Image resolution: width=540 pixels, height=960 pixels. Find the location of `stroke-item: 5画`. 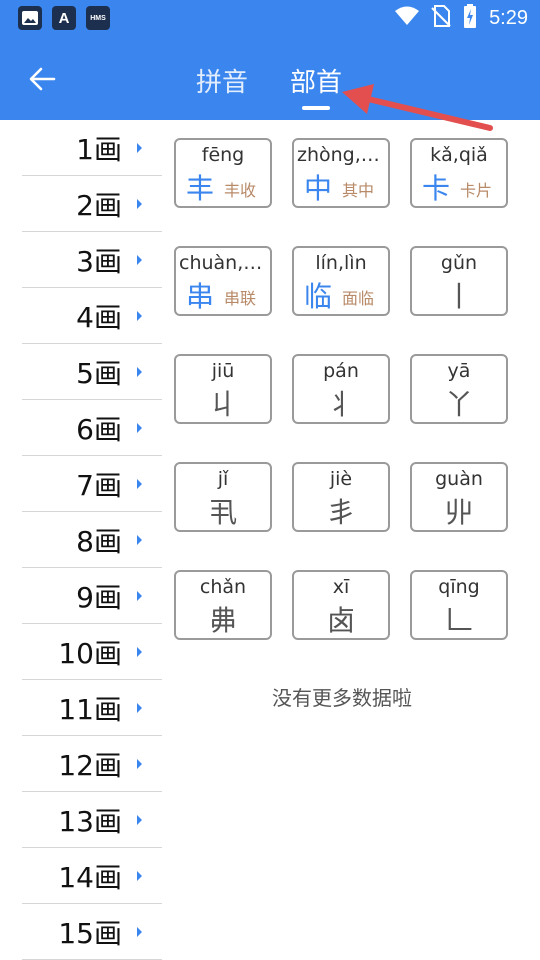

stroke-item: 5画 is located at coordinates (92, 372).